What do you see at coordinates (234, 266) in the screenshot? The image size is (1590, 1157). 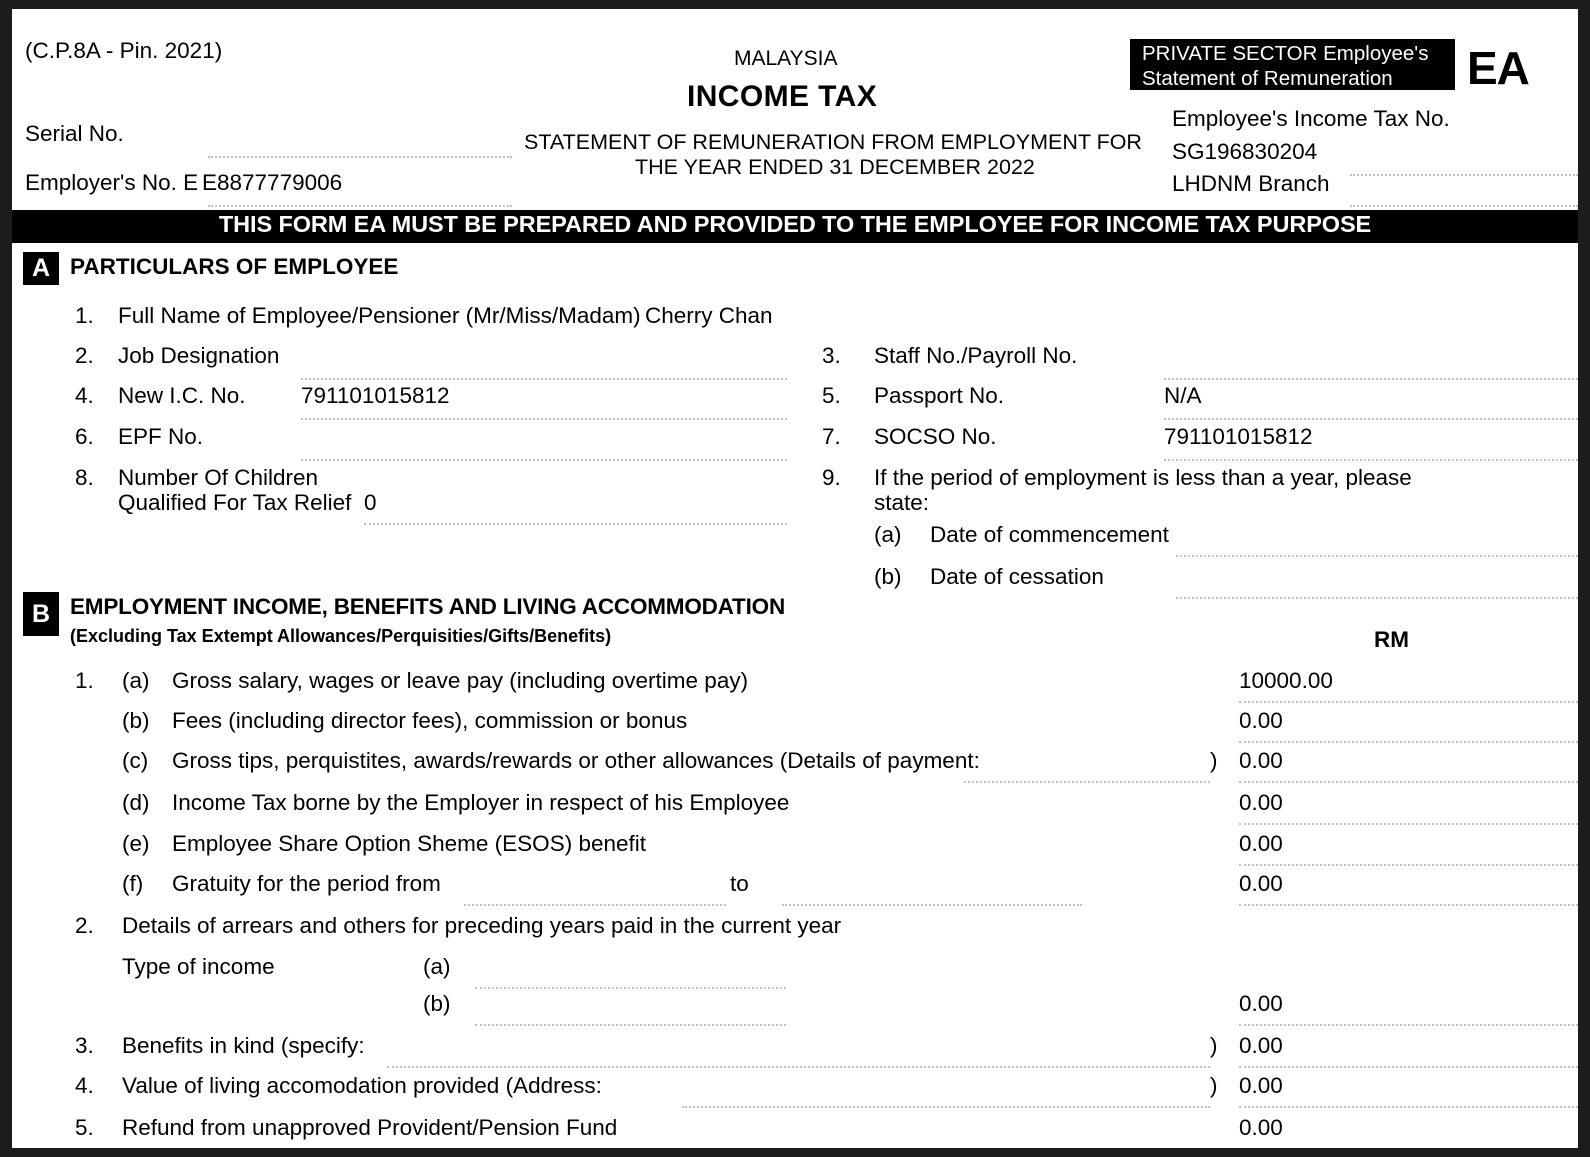 I see `section-a-title: PARTICULARS OF EMPLOYEE` at bounding box center [234, 266].